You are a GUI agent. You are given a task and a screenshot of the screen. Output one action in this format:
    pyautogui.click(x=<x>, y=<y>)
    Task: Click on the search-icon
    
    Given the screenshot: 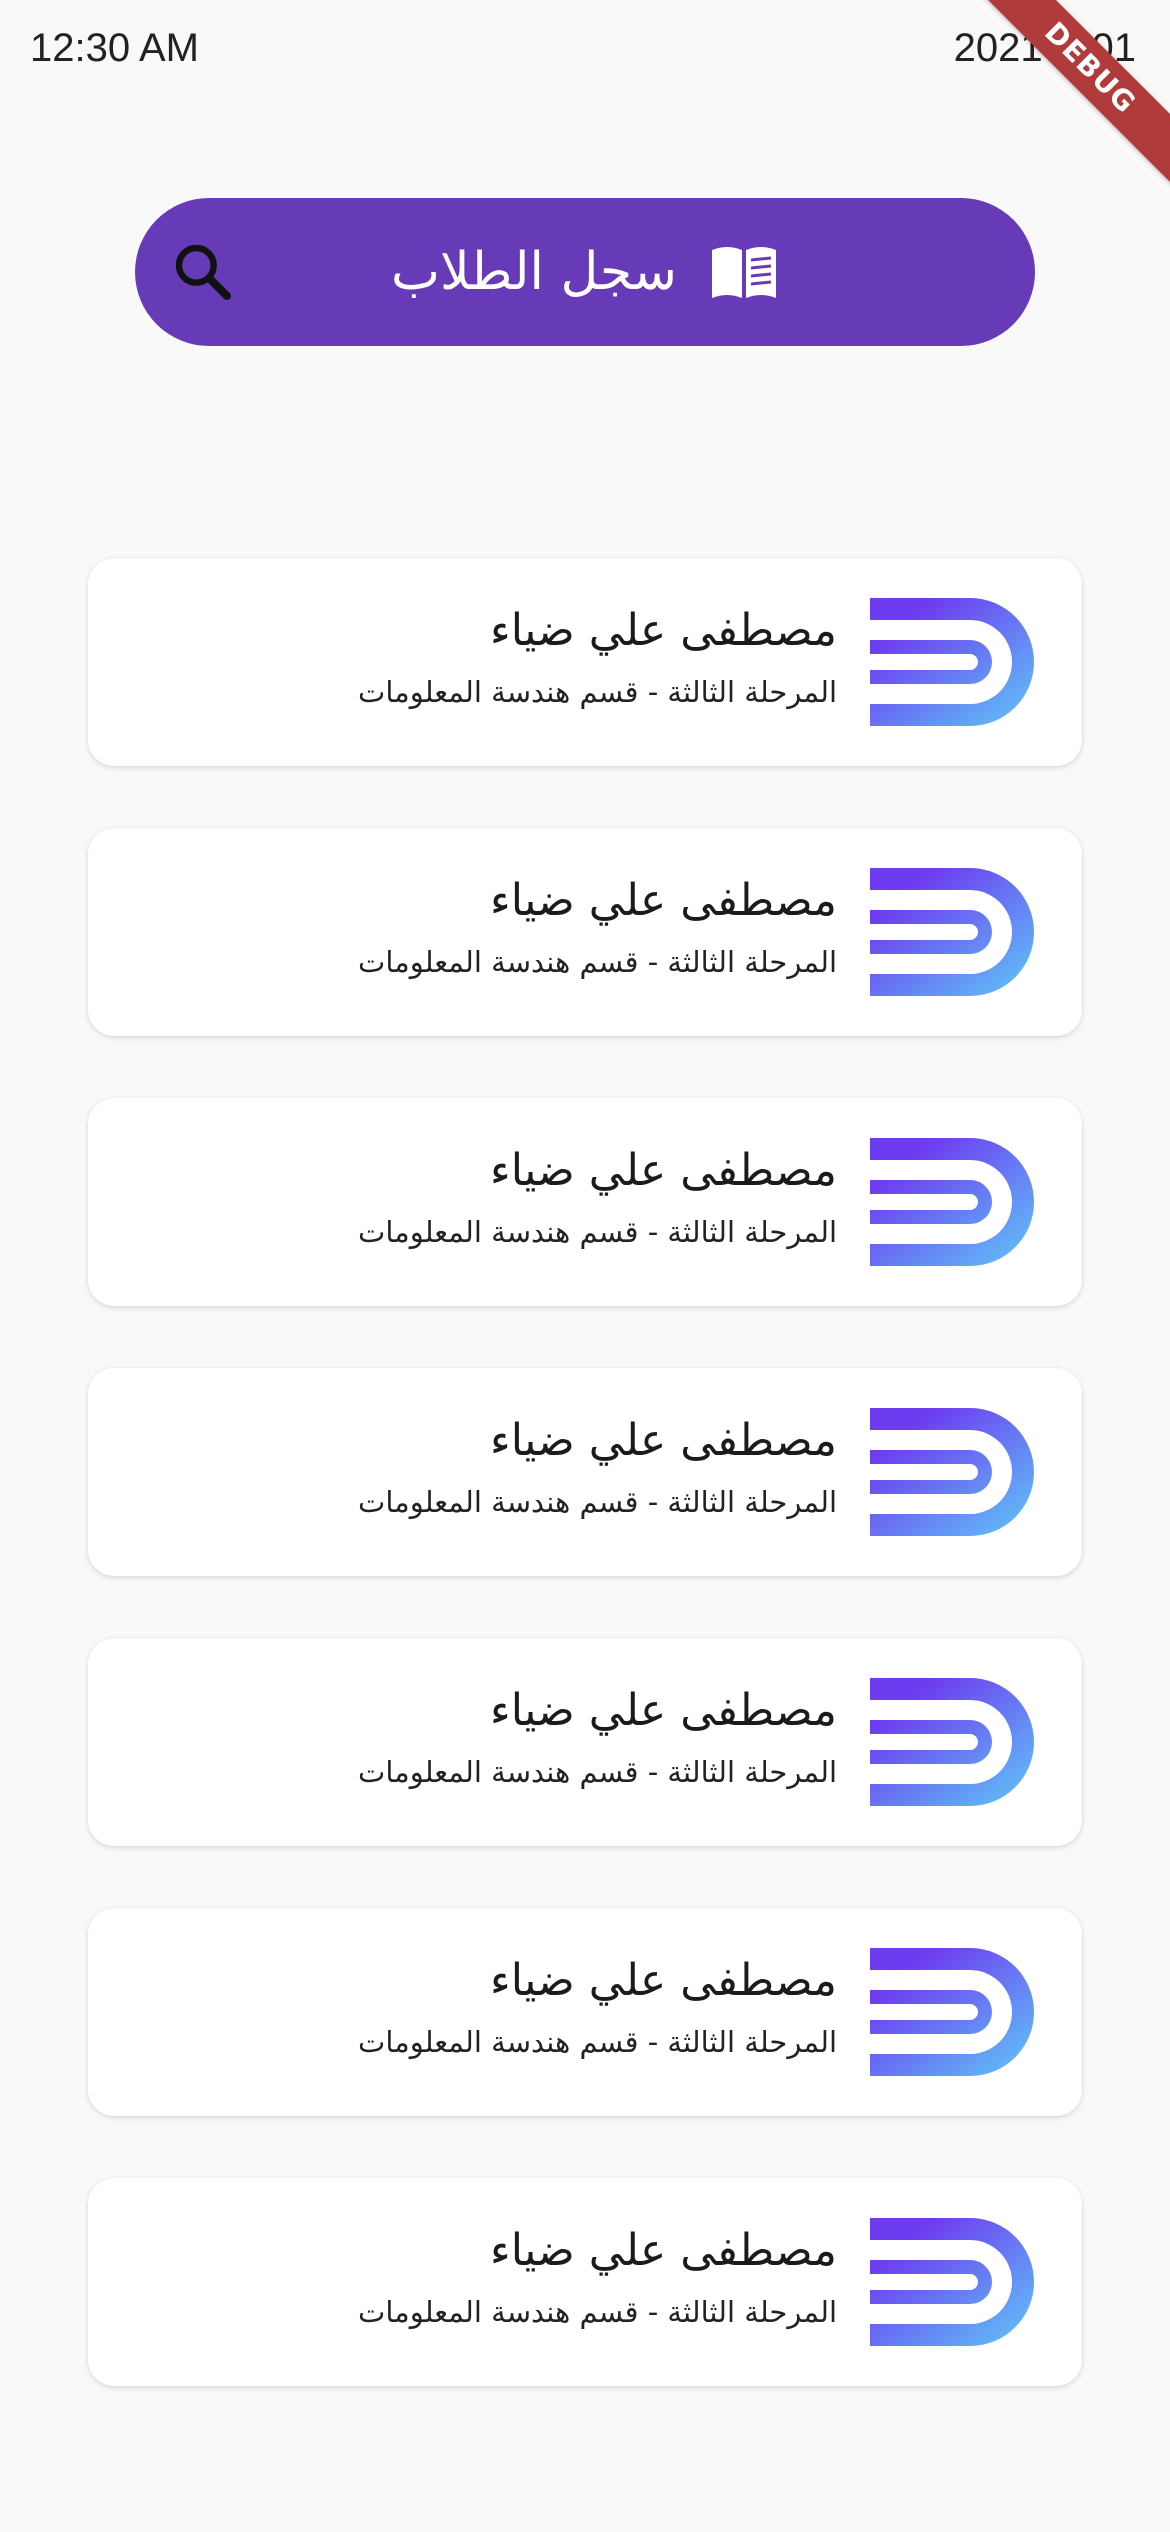 What is the action you would take?
    pyautogui.click(x=203, y=272)
    